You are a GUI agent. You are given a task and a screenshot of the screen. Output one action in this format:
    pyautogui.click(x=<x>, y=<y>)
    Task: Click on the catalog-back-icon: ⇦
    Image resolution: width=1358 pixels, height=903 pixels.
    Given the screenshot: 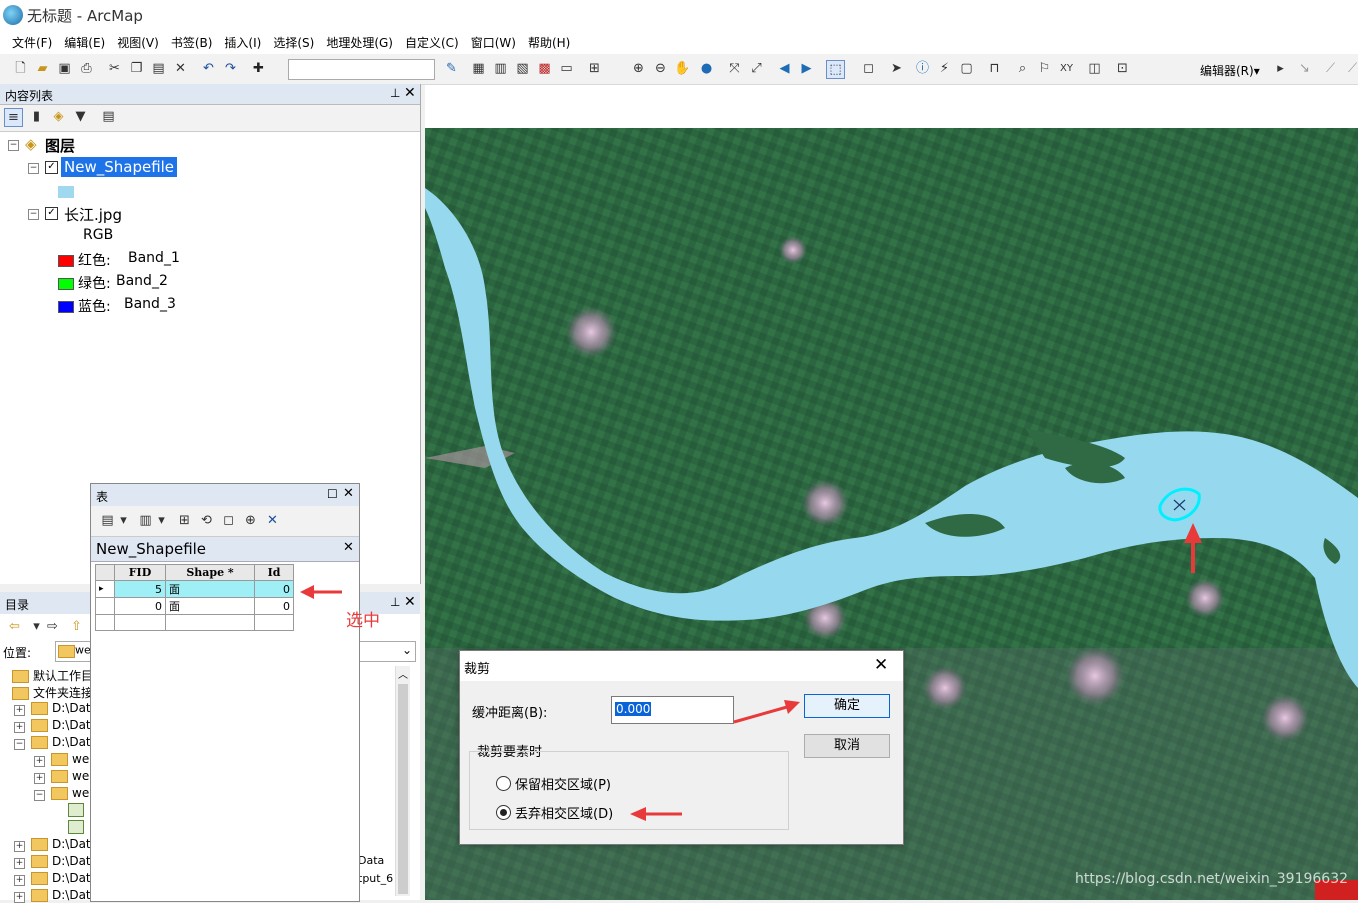 What is the action you would take?
    pyautogui.click(x=14, y=626)
    